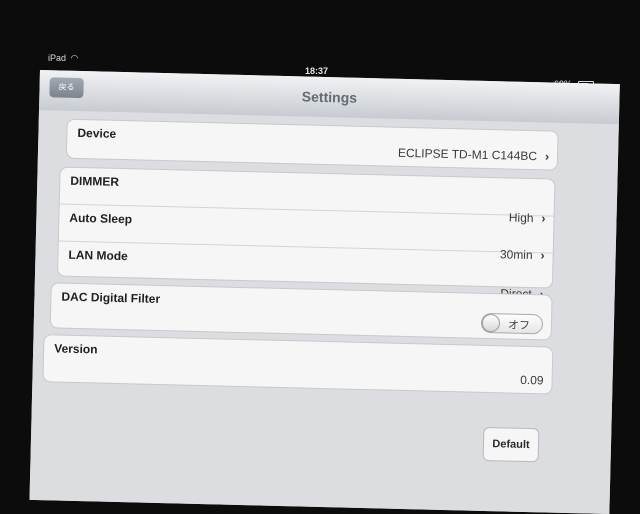  I want to click on version-value: 0.09, so click(532, 380).